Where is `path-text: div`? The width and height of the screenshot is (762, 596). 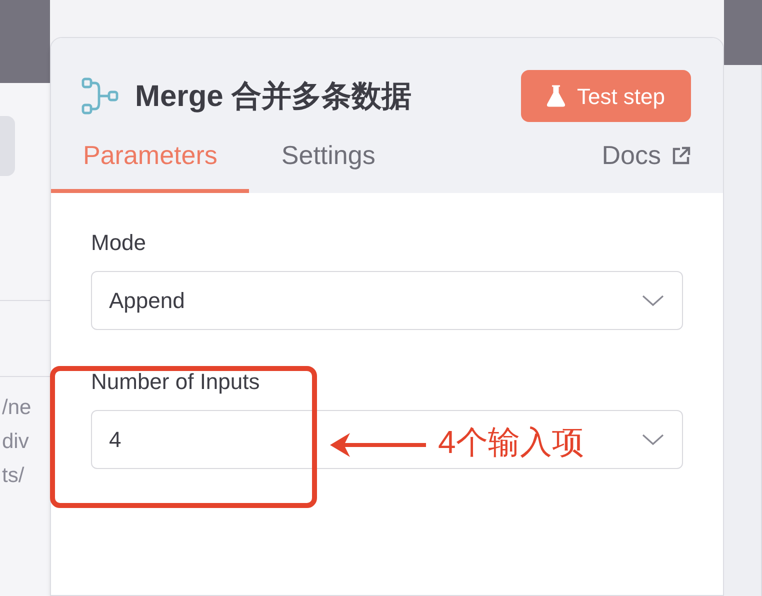
path-text: div is located at coordinates (15, 442).